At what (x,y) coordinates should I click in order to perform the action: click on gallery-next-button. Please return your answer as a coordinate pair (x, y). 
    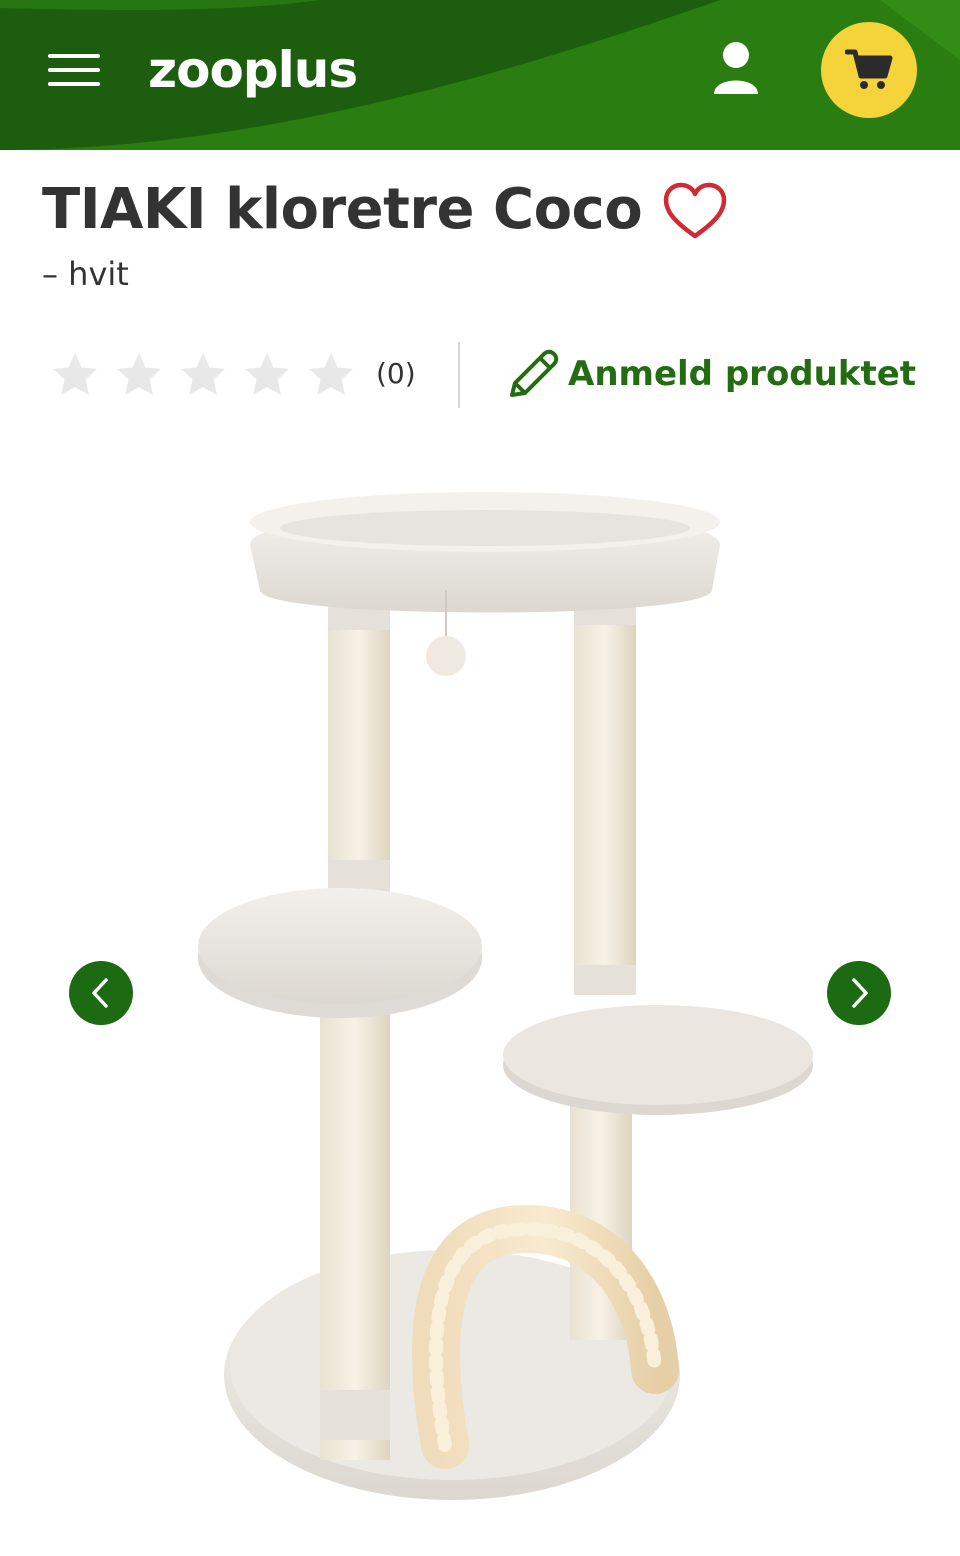
    Looking at the image, I should click on (859, 993).